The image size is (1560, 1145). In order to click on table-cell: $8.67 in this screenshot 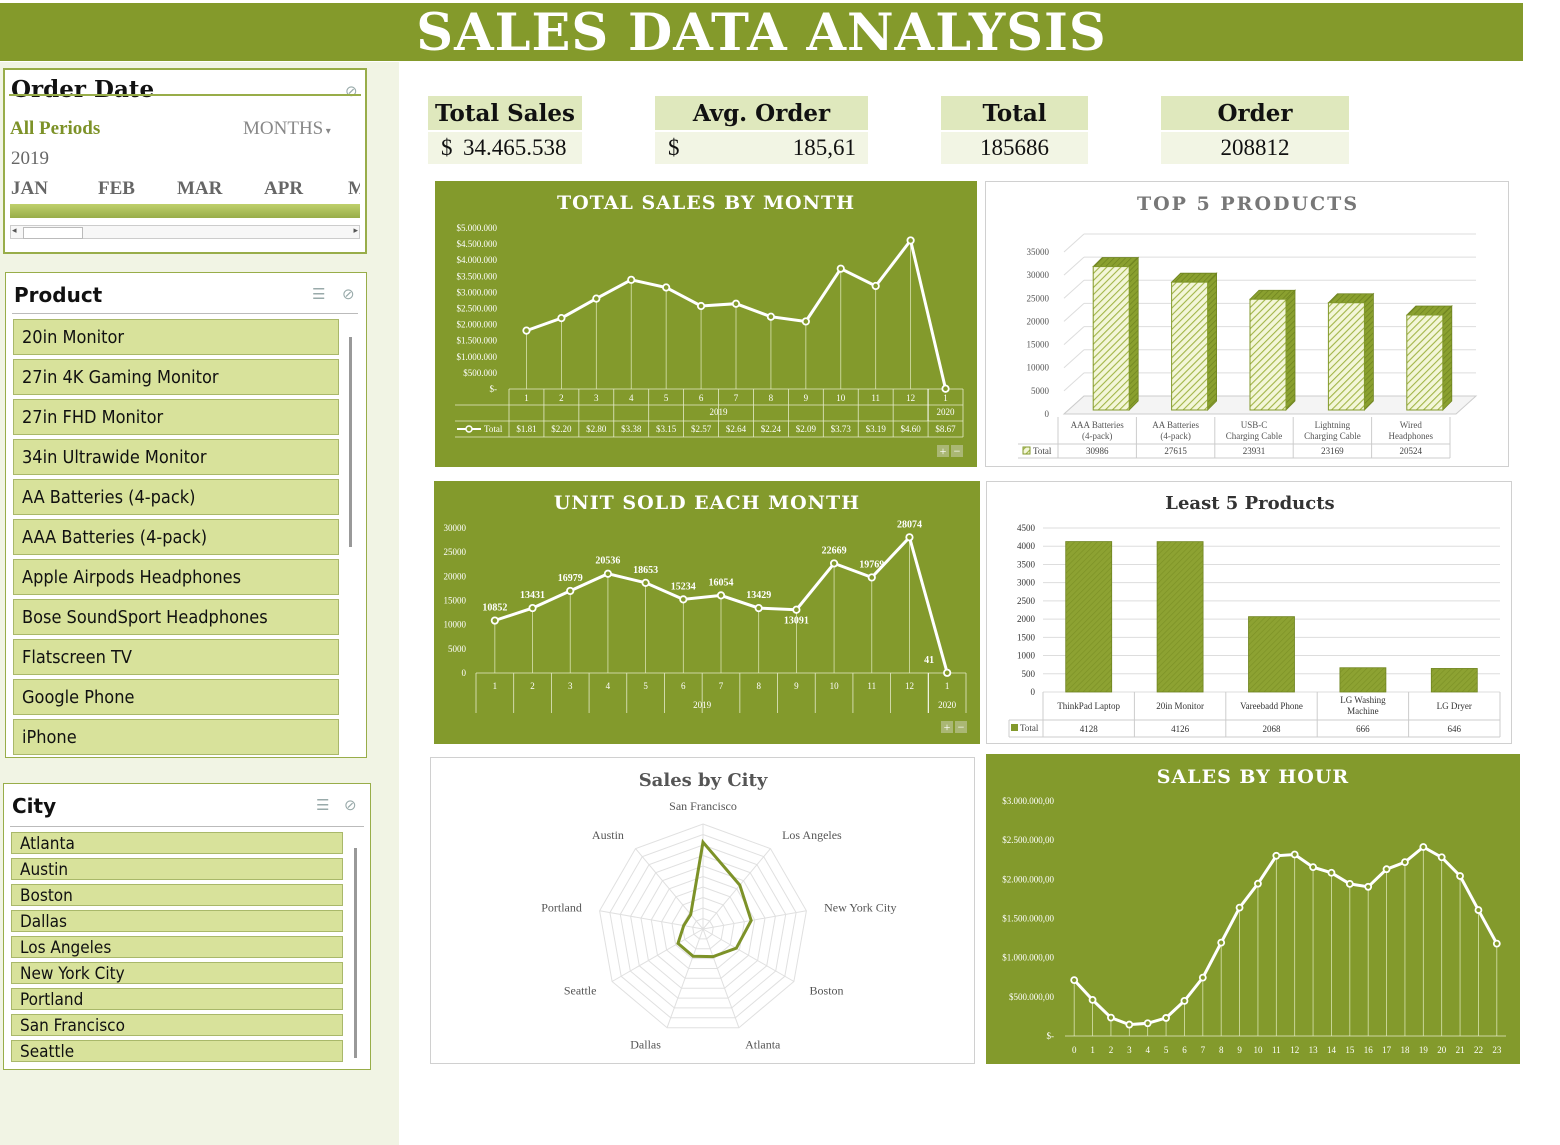, I will do `click(945, 429)`.